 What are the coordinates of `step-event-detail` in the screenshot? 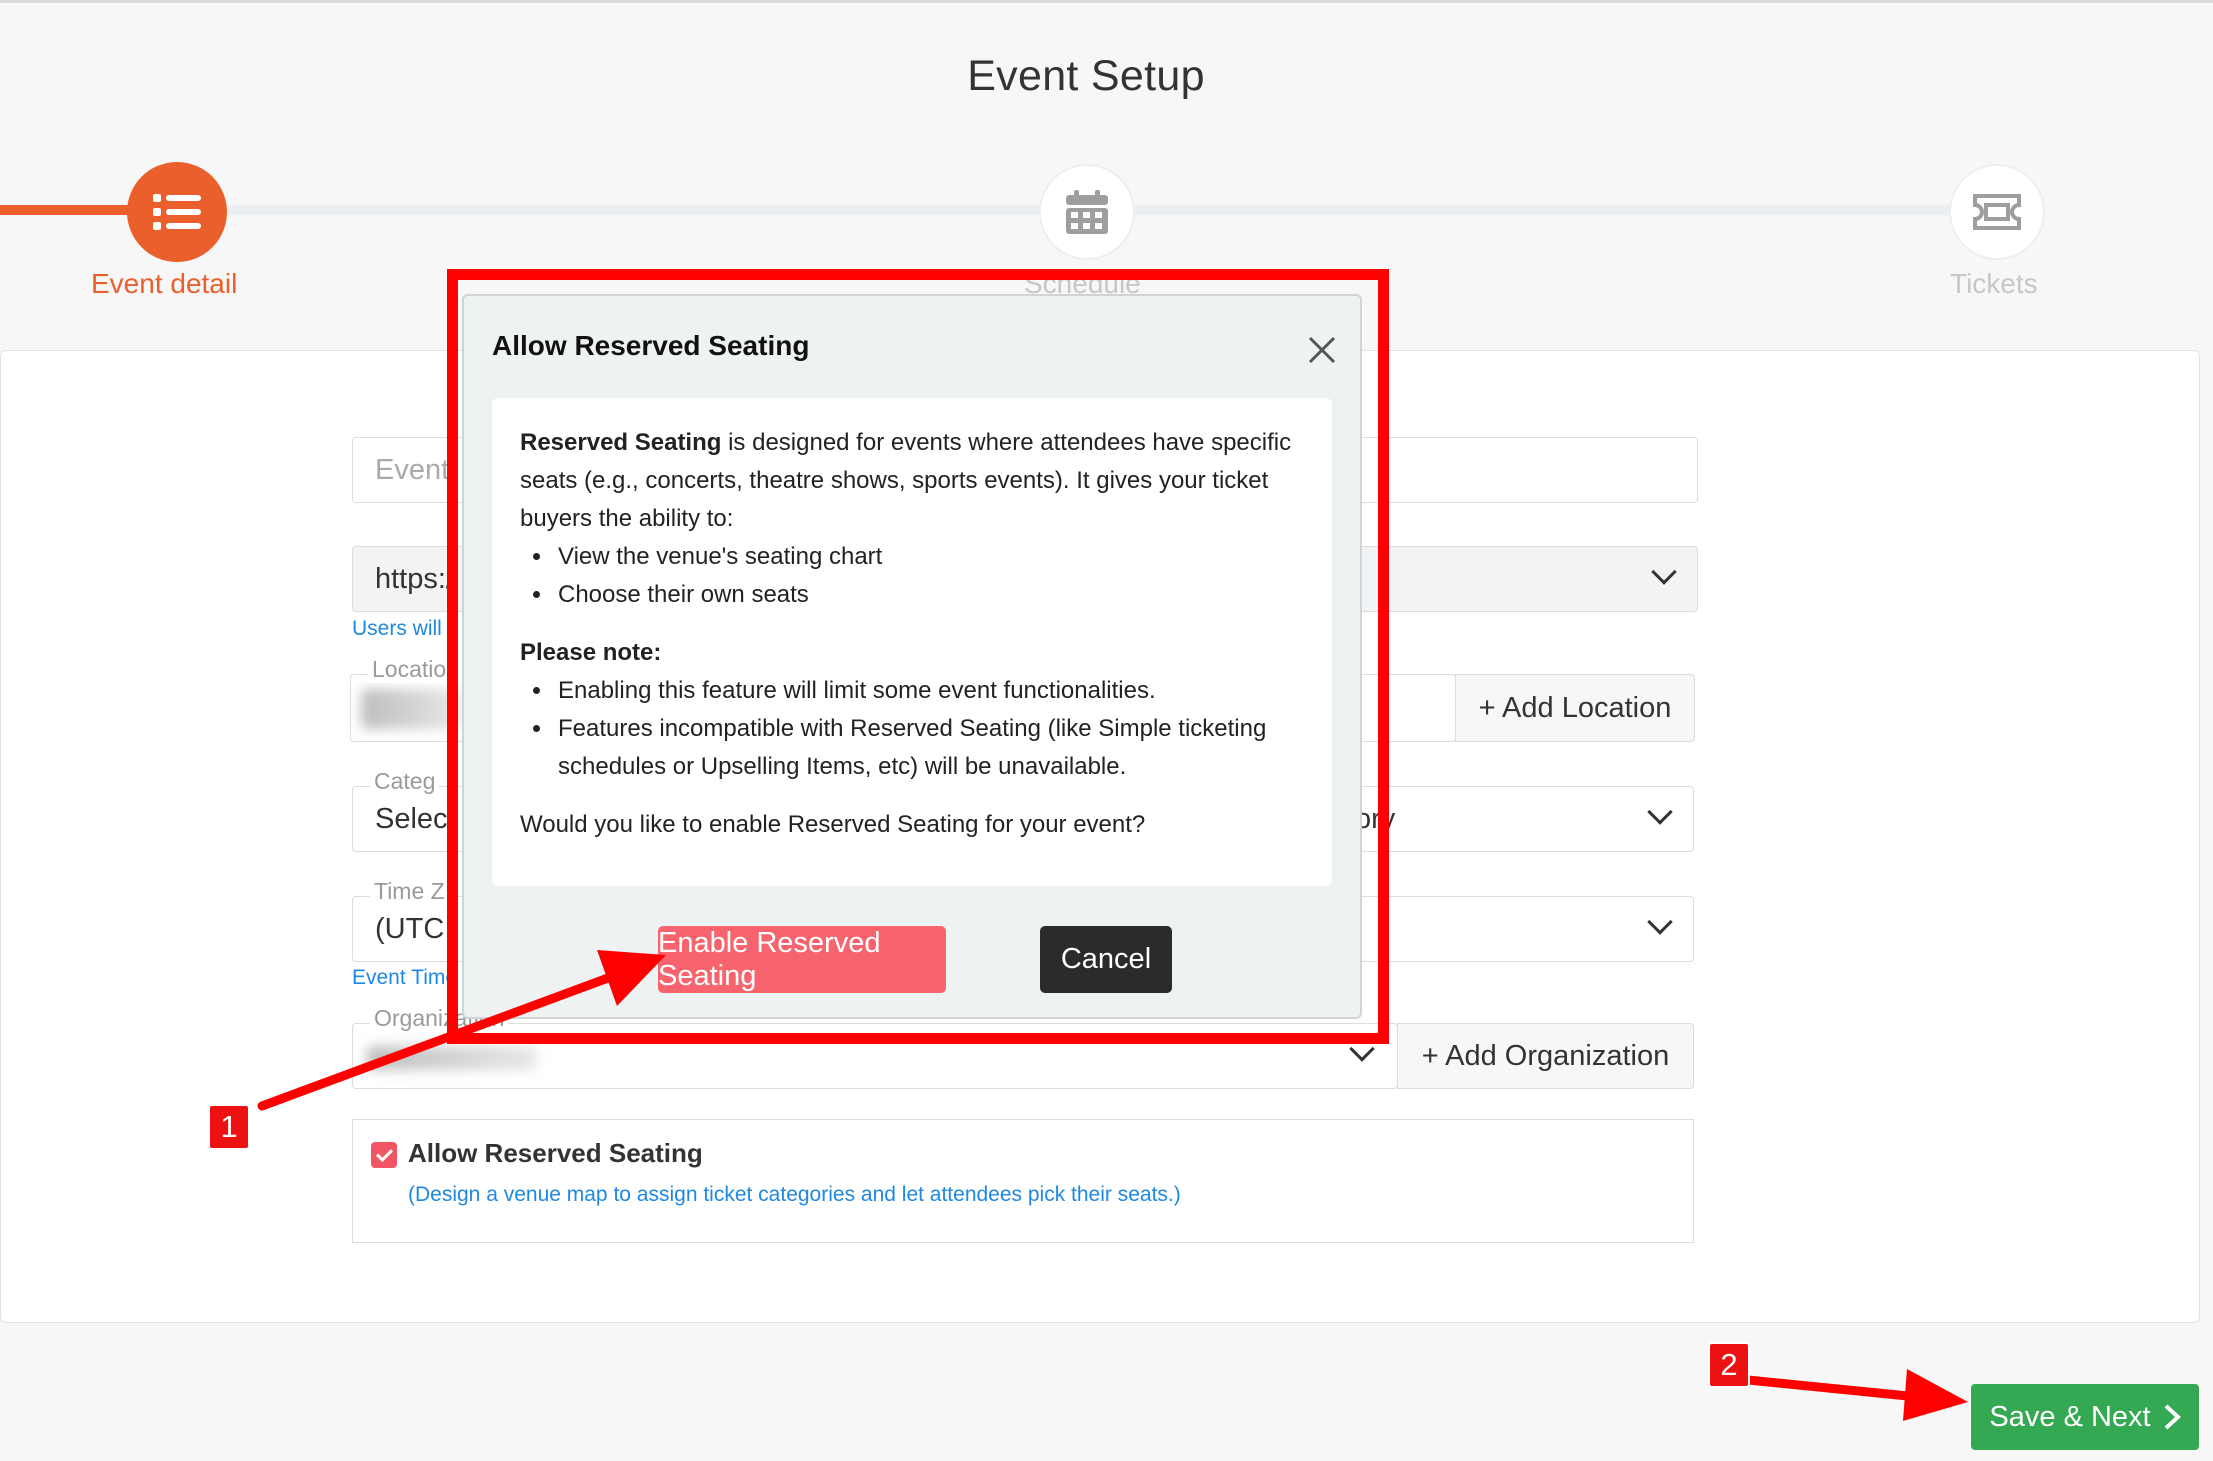 It's located at (177, 212).